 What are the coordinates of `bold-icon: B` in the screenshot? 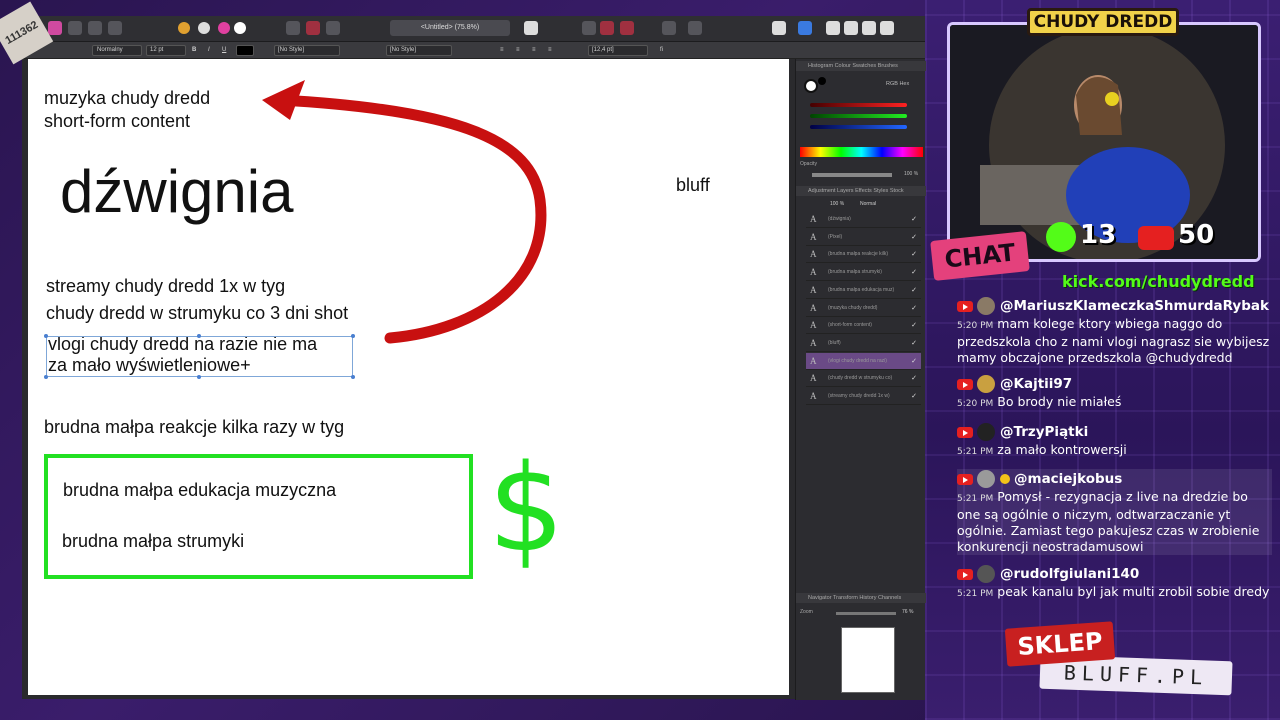 It's located at (194, 50).